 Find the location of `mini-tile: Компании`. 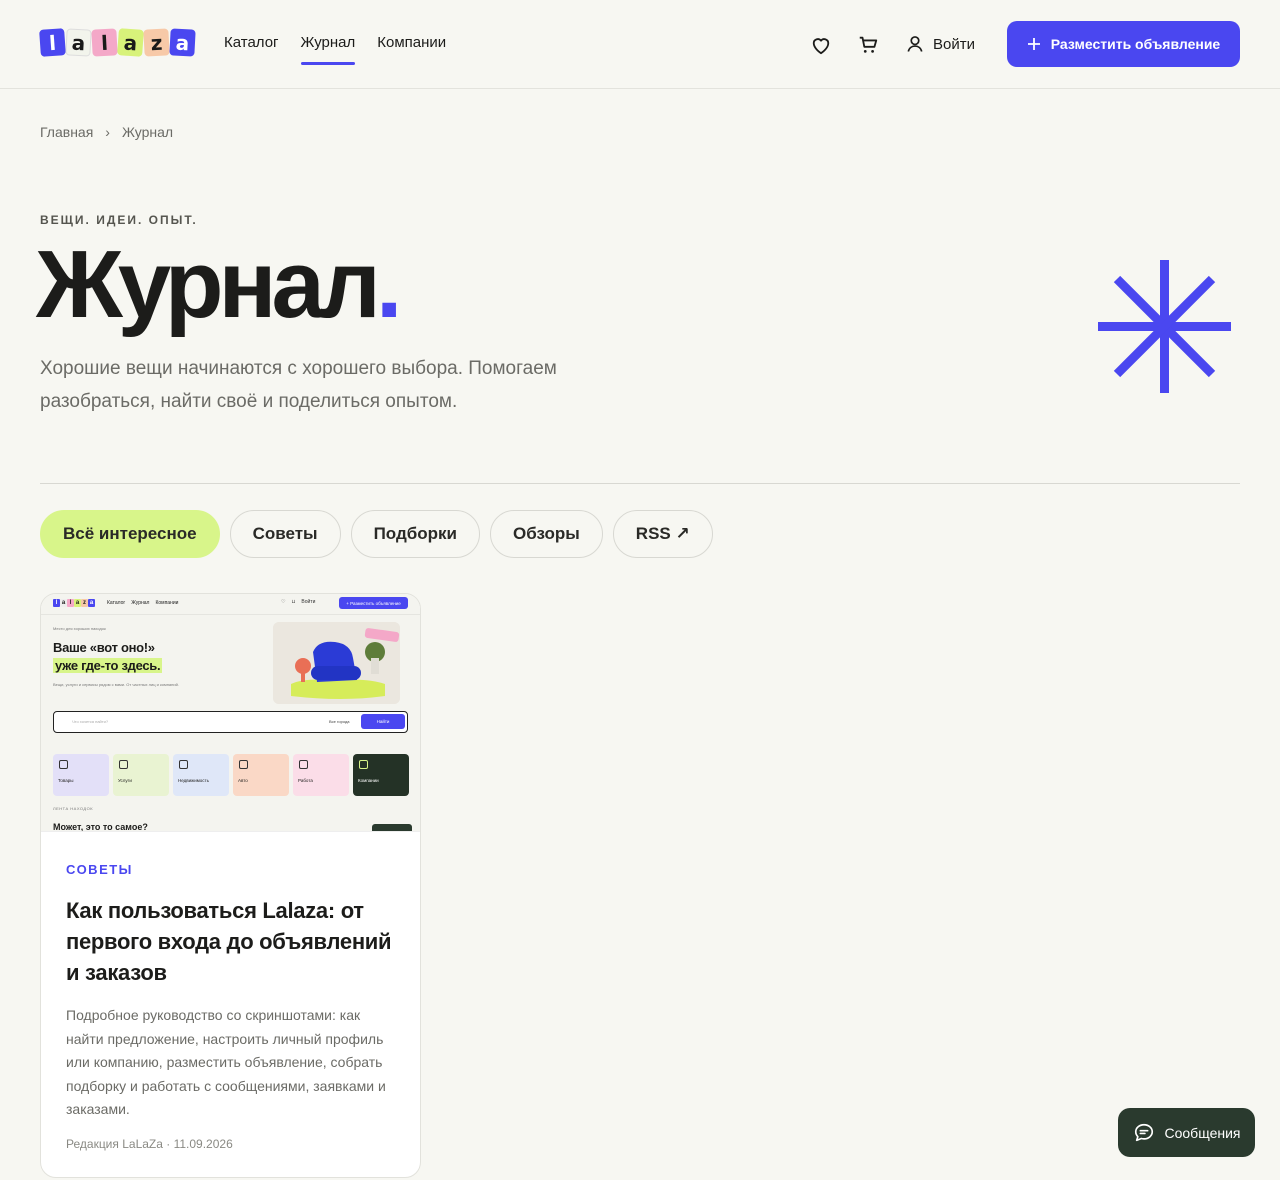

mini-tile: Компании is located at coordinates (381, 775).